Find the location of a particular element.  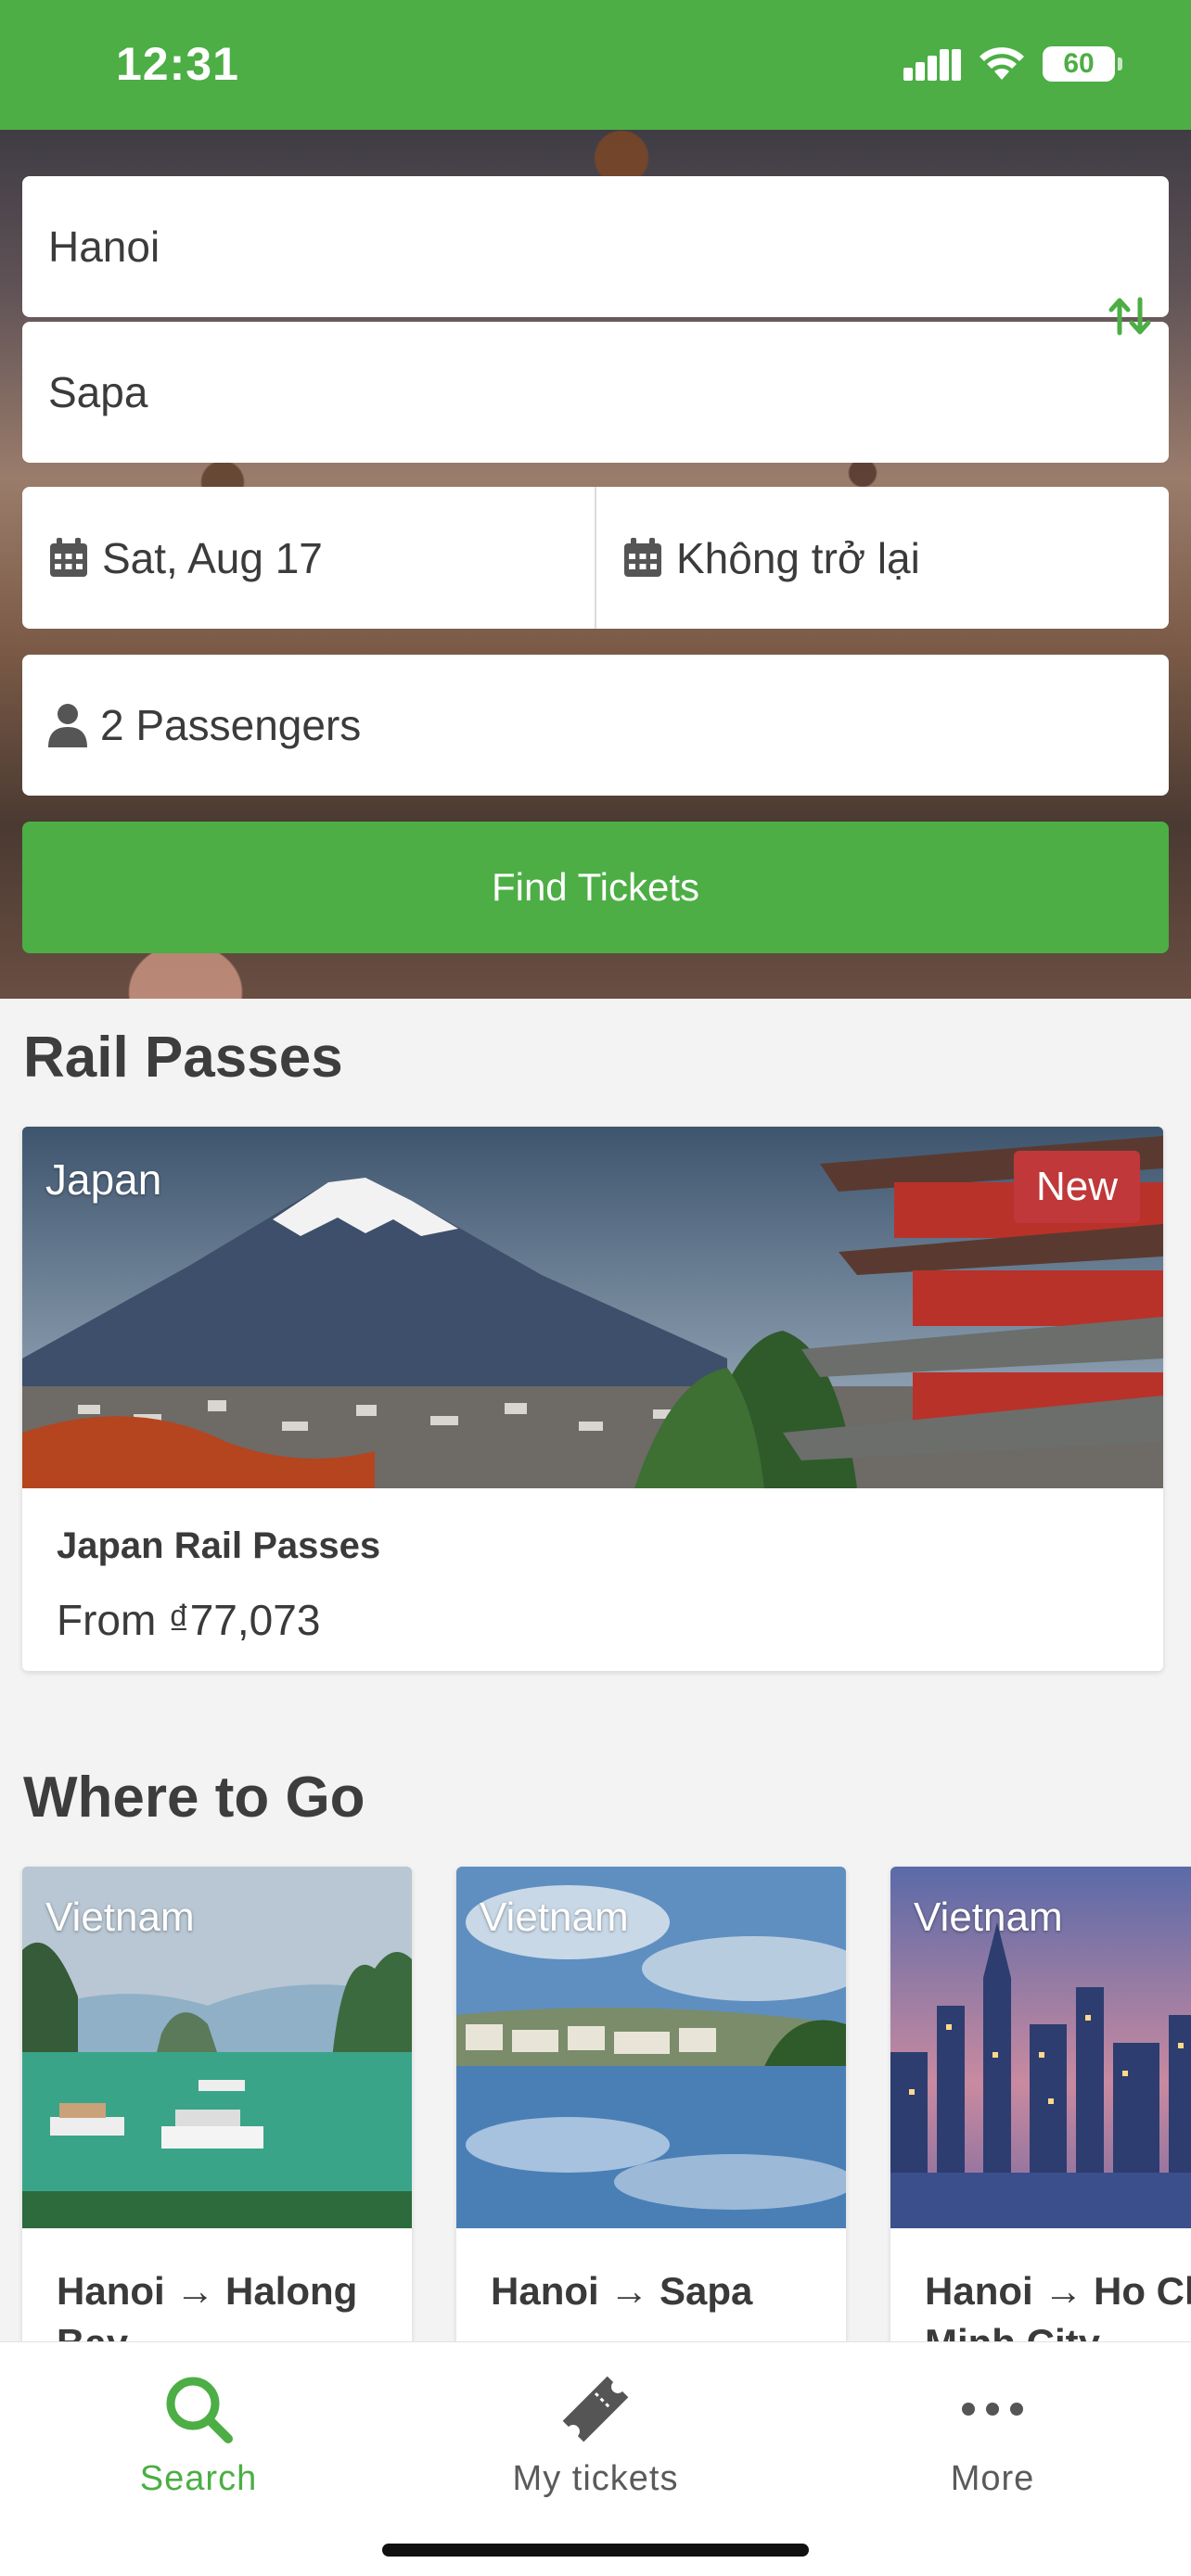

passengers-field: 2 Passengers is located at coordinates (595, 726).